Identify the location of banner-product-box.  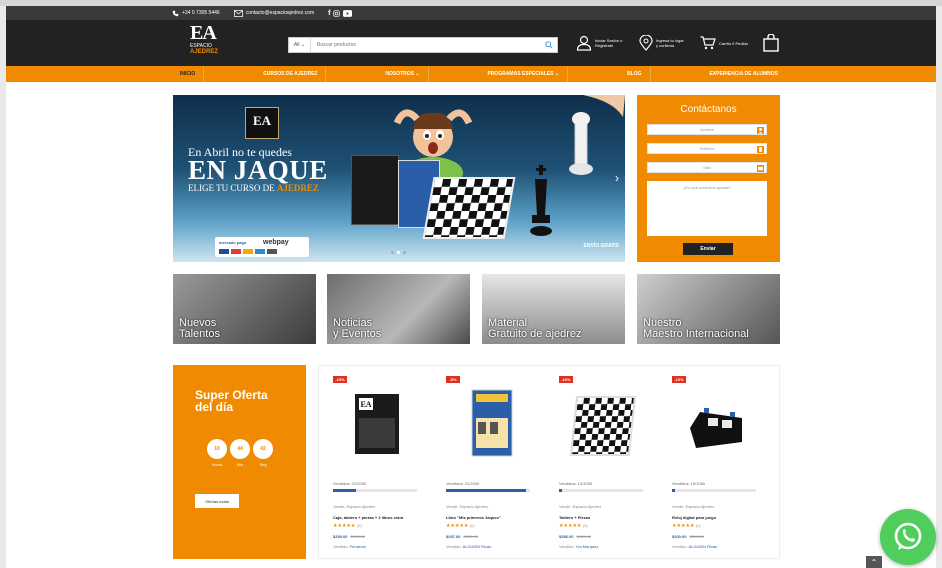
(375, 190).